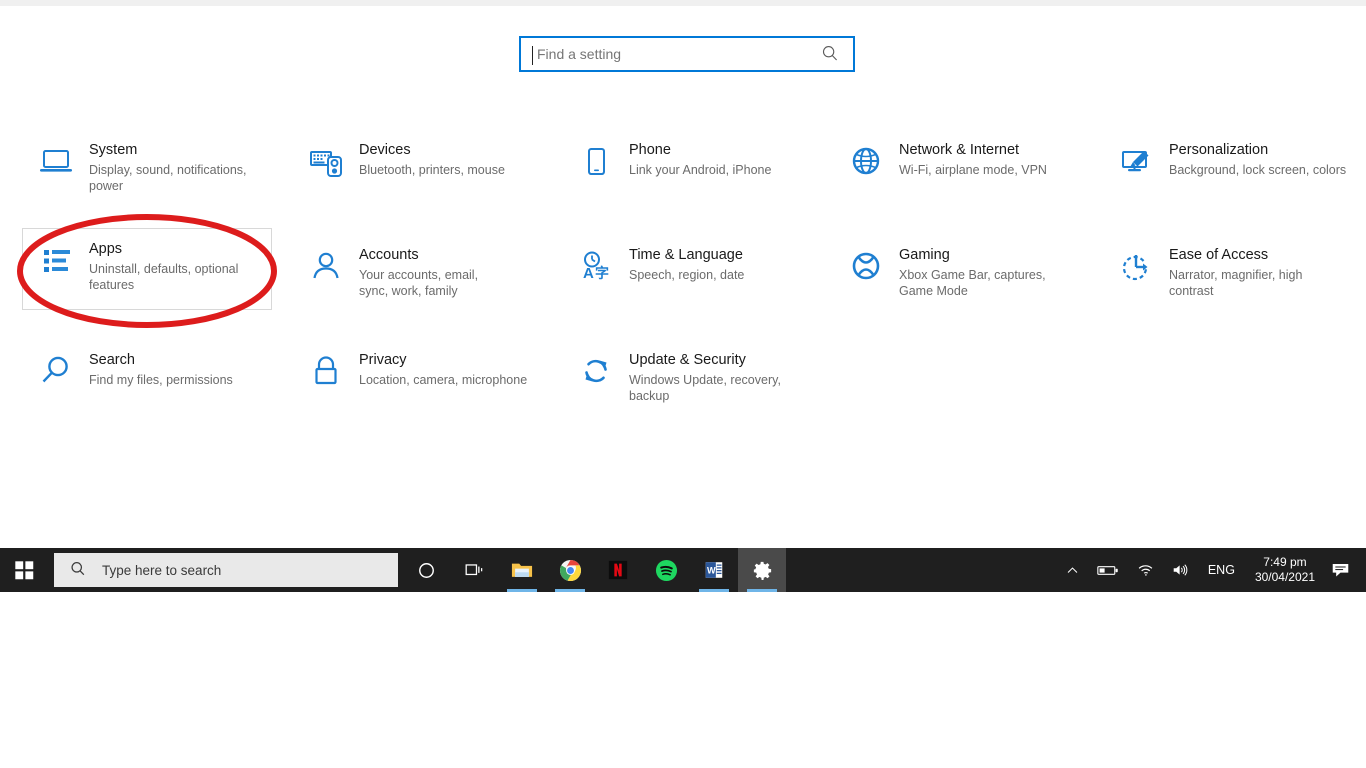 This screenshot has width=1366, height=768. What do you see at coordinates (973, 170) in the screenshot?
I see `tile-subtitle: Wi-Fi, airplane mode, VPN` at bounding box center [973, 170].